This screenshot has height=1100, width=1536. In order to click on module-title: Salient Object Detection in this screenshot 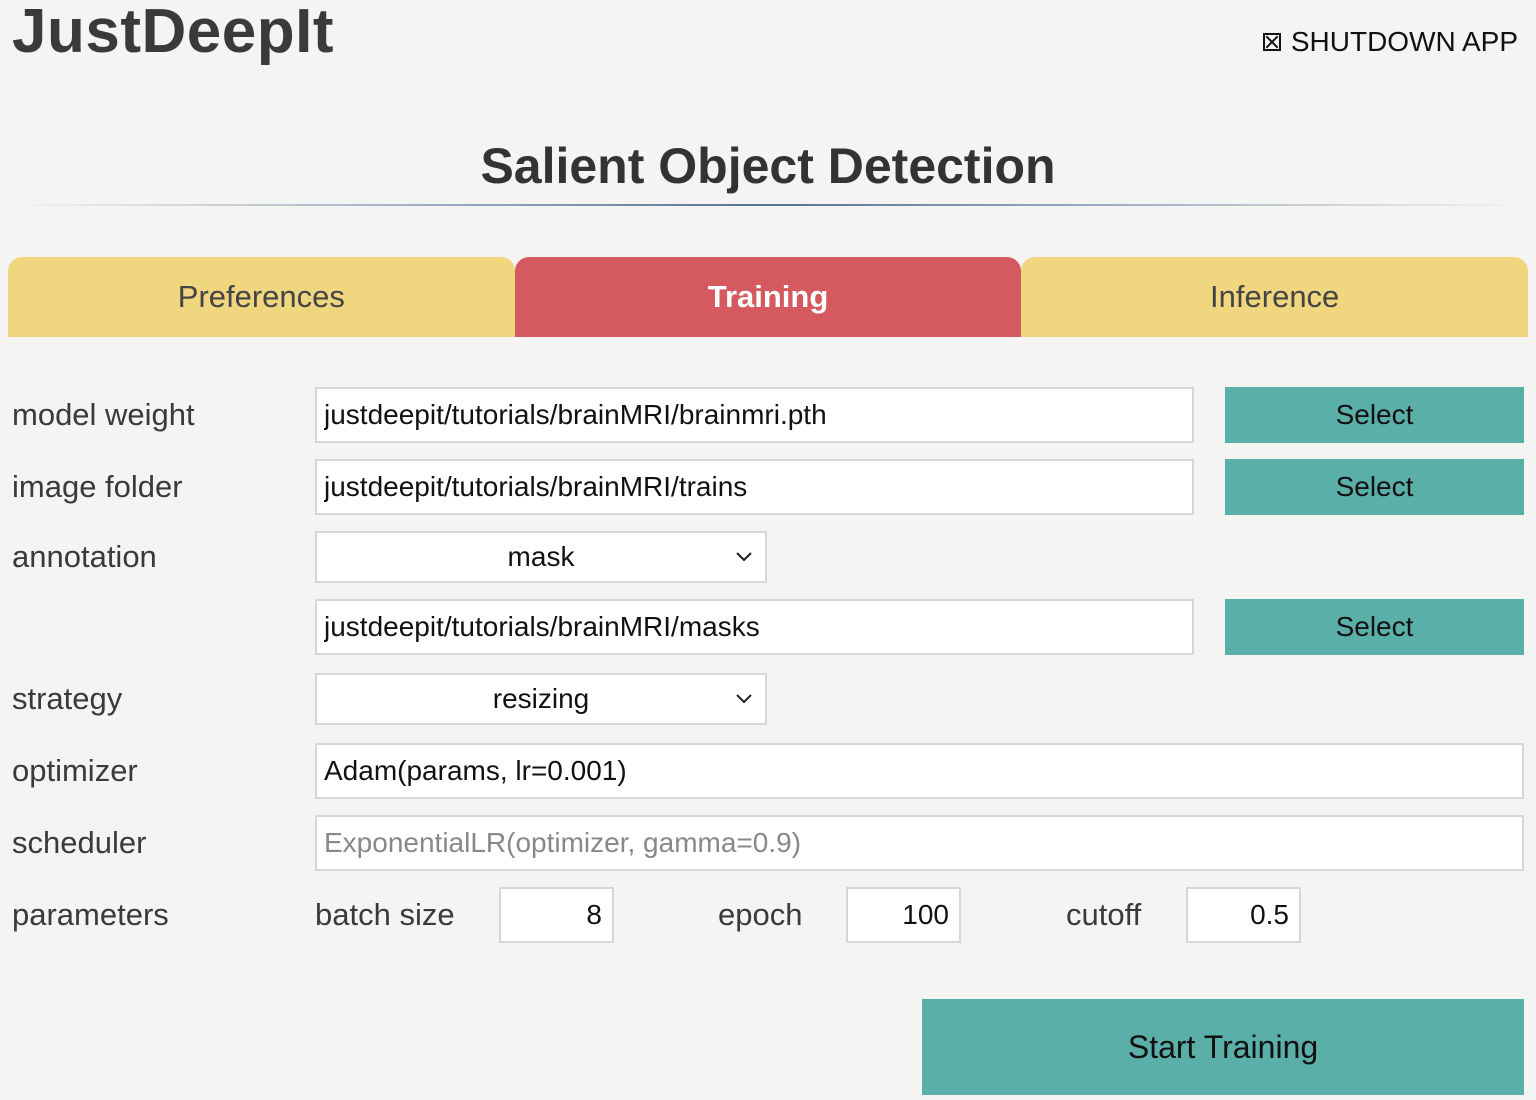, I will do `click(768, 166)`.